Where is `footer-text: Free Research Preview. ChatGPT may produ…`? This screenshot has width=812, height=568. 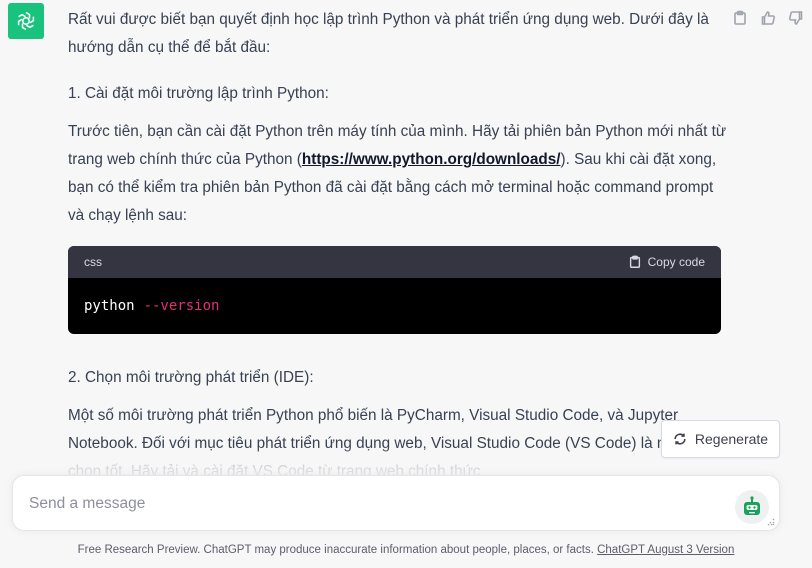 footer-text: Free Research Preview. ChatGPT may produ… is located at coordinates (337, 550).